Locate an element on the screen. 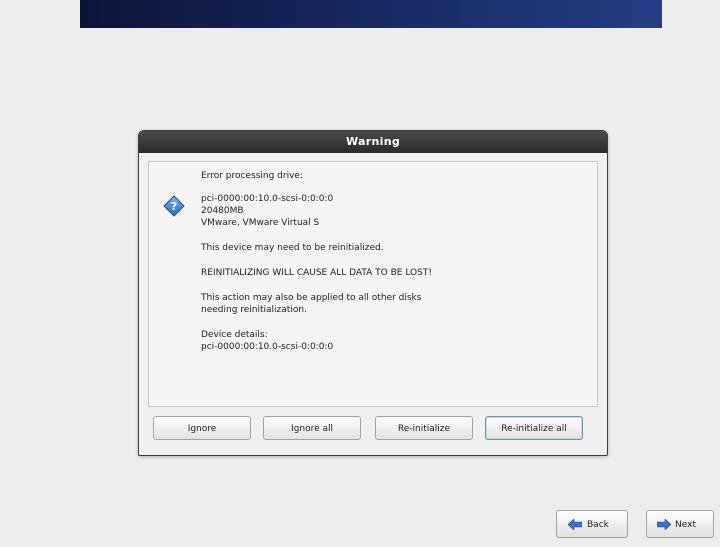 This screenshot has height=547, width=720. device-details-label: Device details: is located at coordinates (234, 335).